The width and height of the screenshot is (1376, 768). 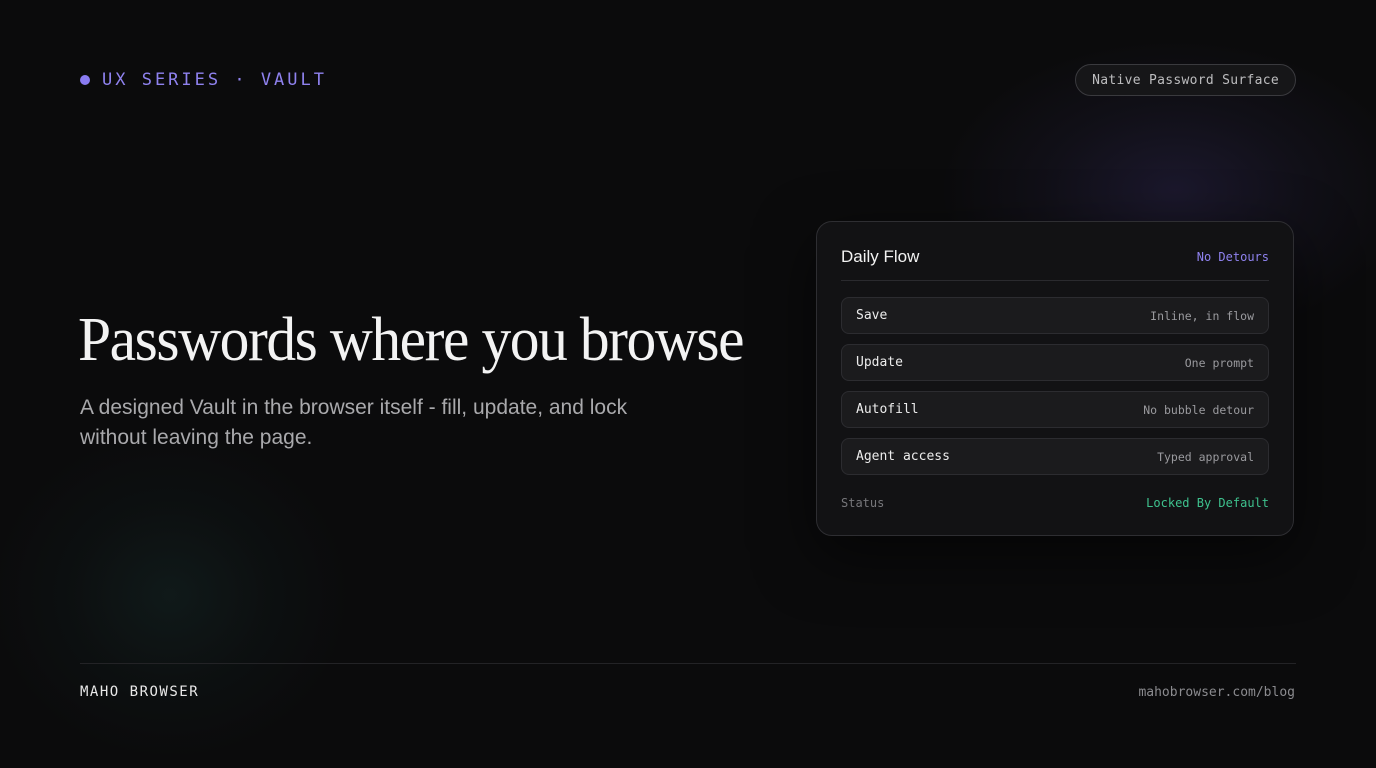 What do you see at coordinates (863, 503) in the screenshot?
I see `status-label: Status` at bounding box center [863, 503].